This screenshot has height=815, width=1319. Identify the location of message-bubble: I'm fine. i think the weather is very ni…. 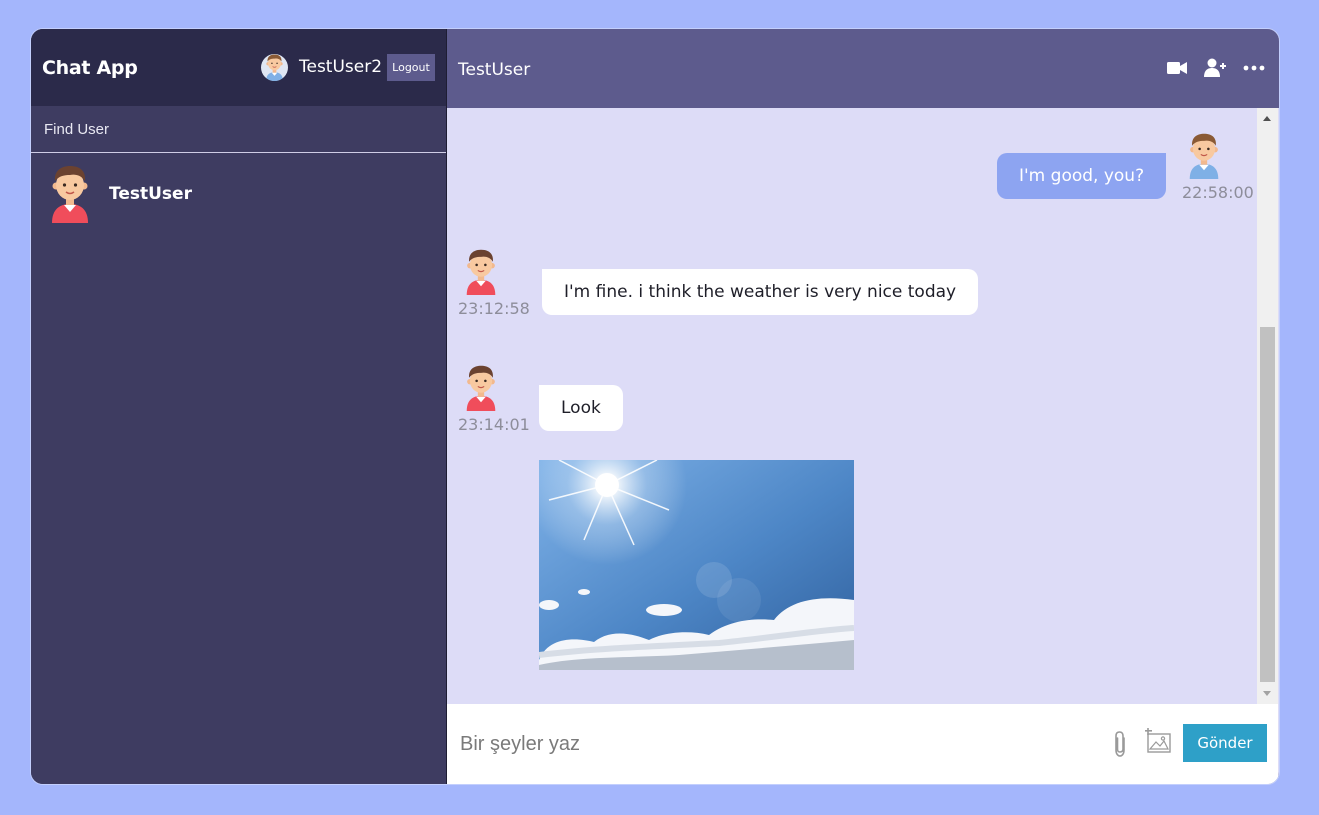
(760, 292).